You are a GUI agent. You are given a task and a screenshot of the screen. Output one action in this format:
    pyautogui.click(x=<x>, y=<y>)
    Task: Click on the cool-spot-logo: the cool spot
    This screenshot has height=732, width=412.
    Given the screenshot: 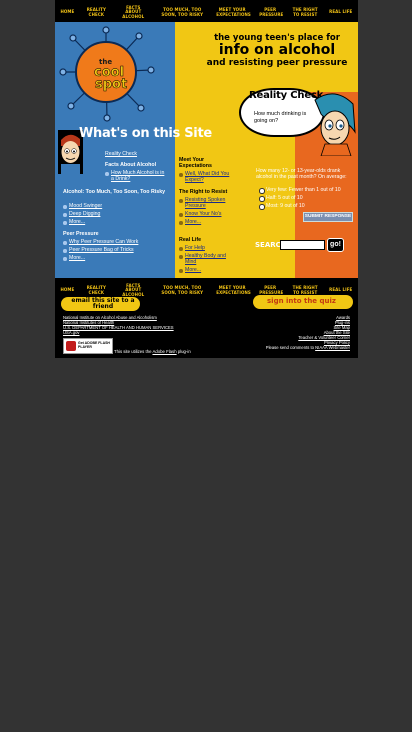 What is the action you would take?
    pyautogui.click(x=109, y=74)
    